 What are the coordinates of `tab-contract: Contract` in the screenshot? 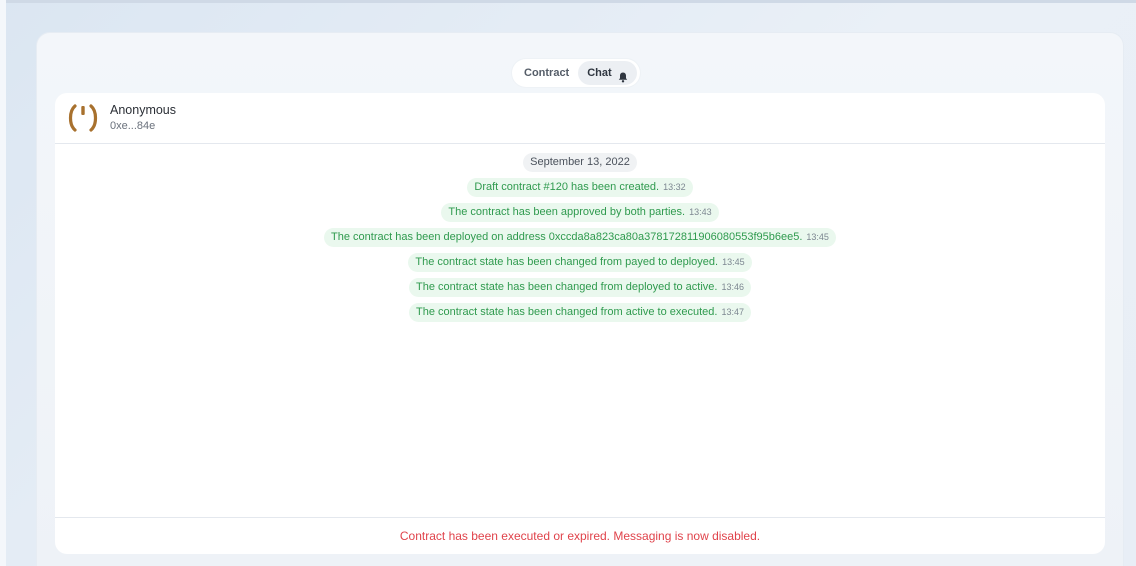 It's located at (546, 73).